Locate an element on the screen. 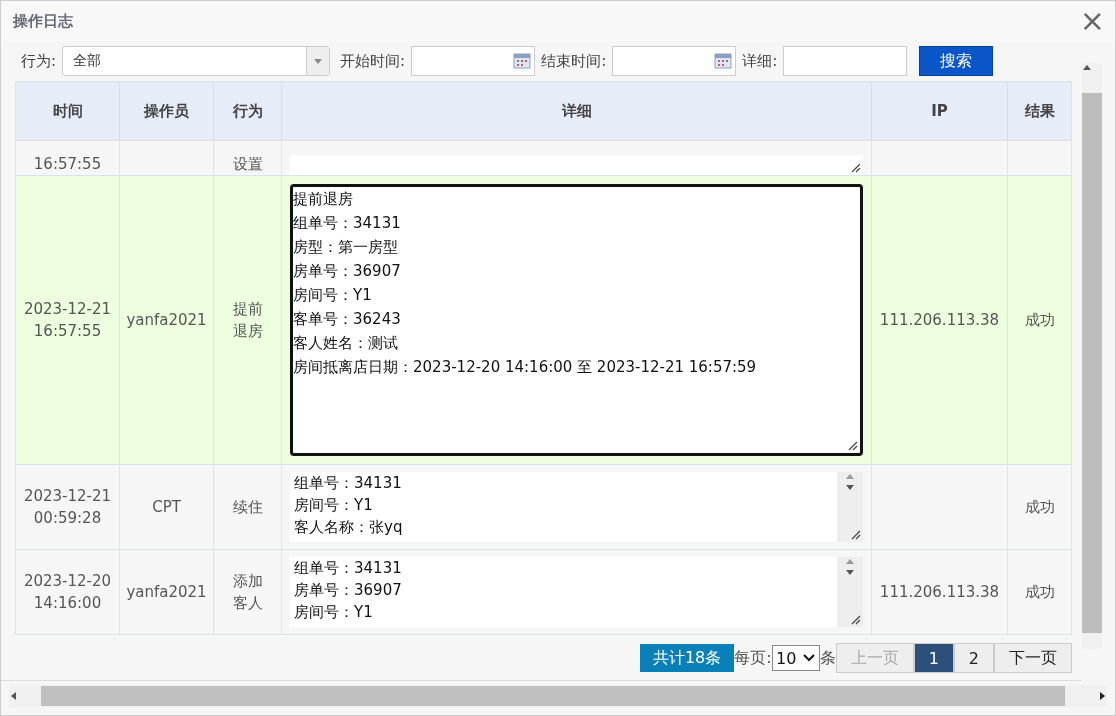  close-button: × is located at coordinates (1092, 21).